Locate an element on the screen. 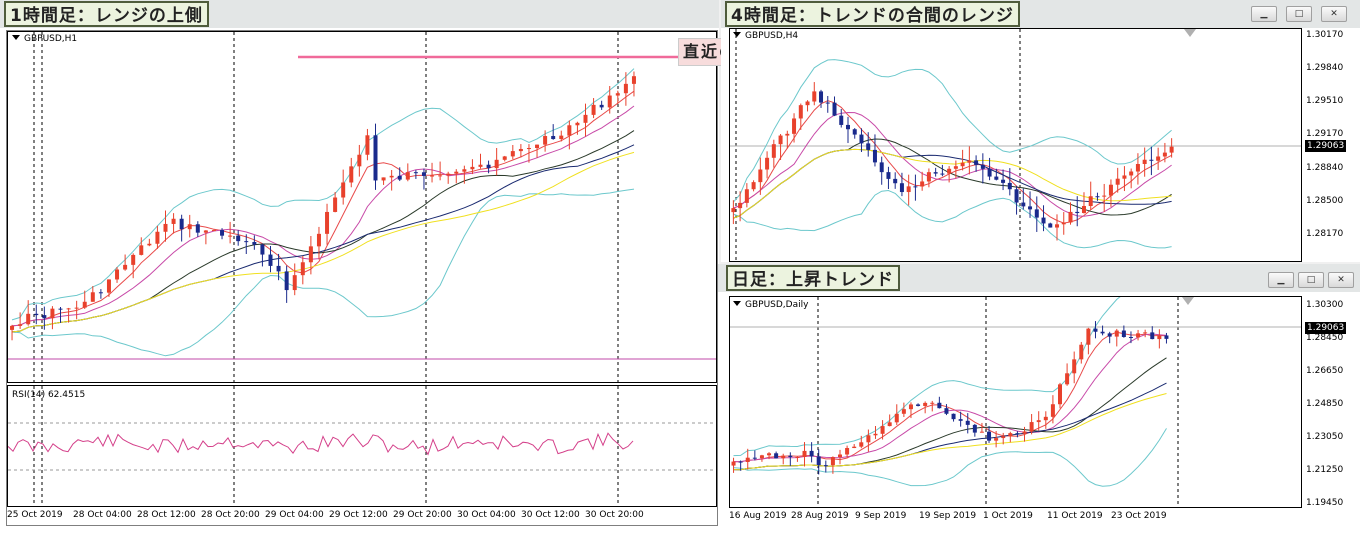 The image size is (1360, 538). x-tick: 11 Oct 2019 is located at coordinates (1075, 516).